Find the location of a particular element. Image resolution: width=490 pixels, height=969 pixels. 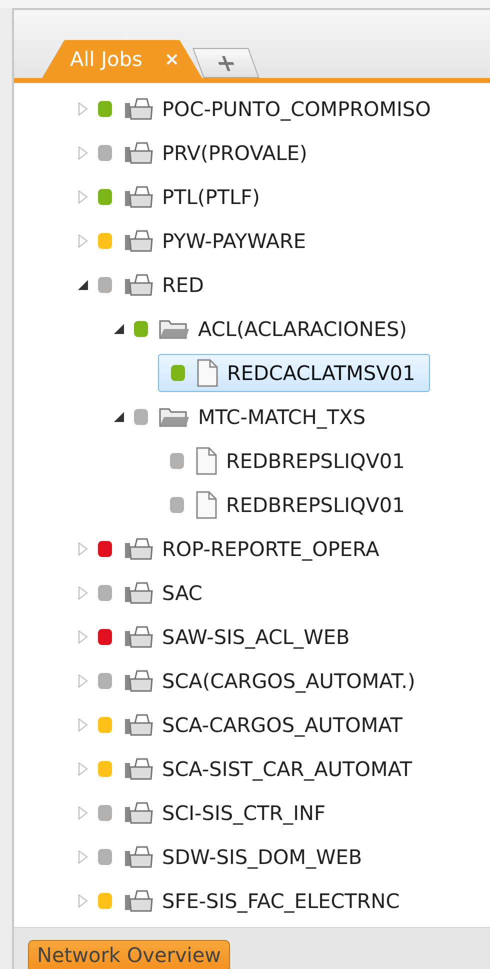

tree-item-label: RED is located at coordinates (183, 285).